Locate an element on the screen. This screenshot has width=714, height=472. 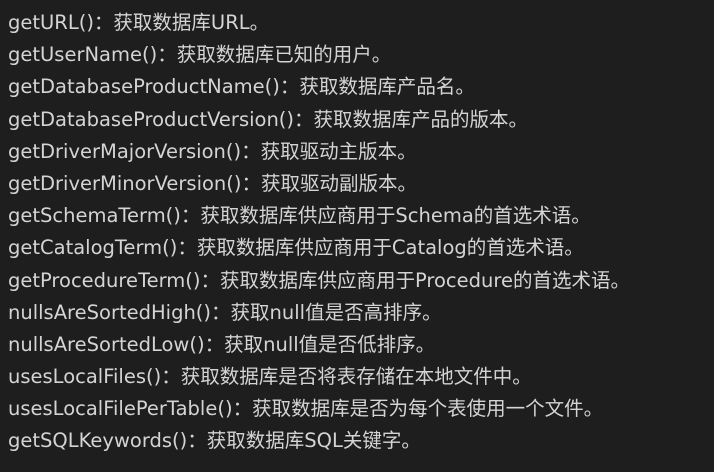
text-line-getdrivermajorversion: getDriverMajorVersion()：获取驱动主版本。 is located at coordinates (212, 151).